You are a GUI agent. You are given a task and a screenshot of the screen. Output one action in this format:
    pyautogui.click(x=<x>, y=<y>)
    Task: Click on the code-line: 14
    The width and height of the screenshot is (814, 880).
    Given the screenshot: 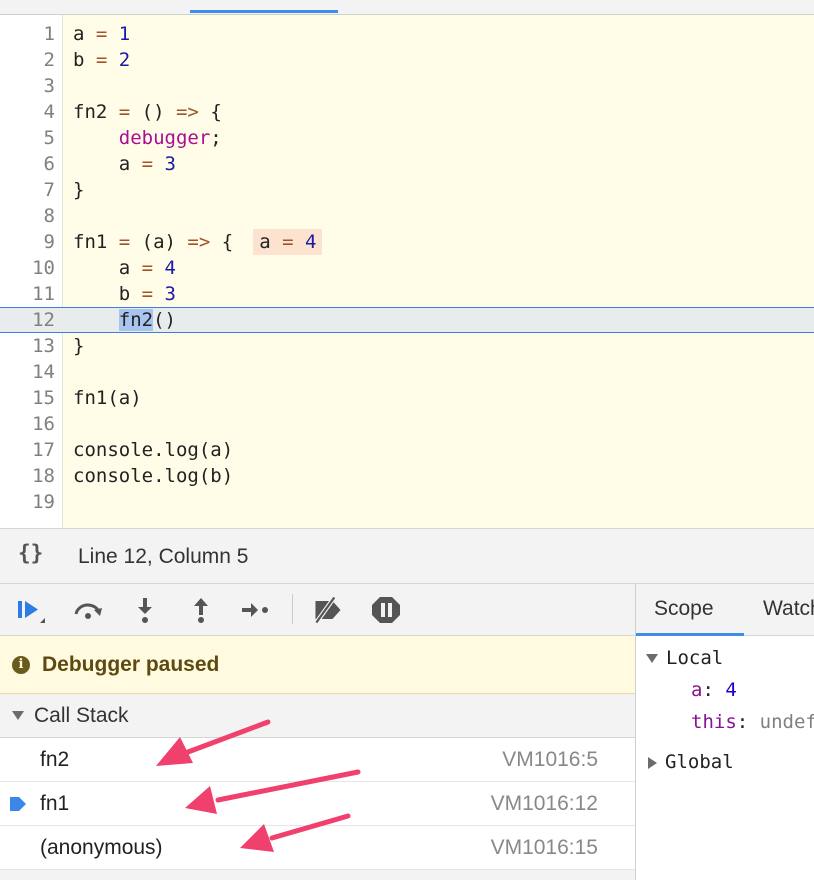 What is the action you would take?
    pyautogui.click(x=407, y=372)
    